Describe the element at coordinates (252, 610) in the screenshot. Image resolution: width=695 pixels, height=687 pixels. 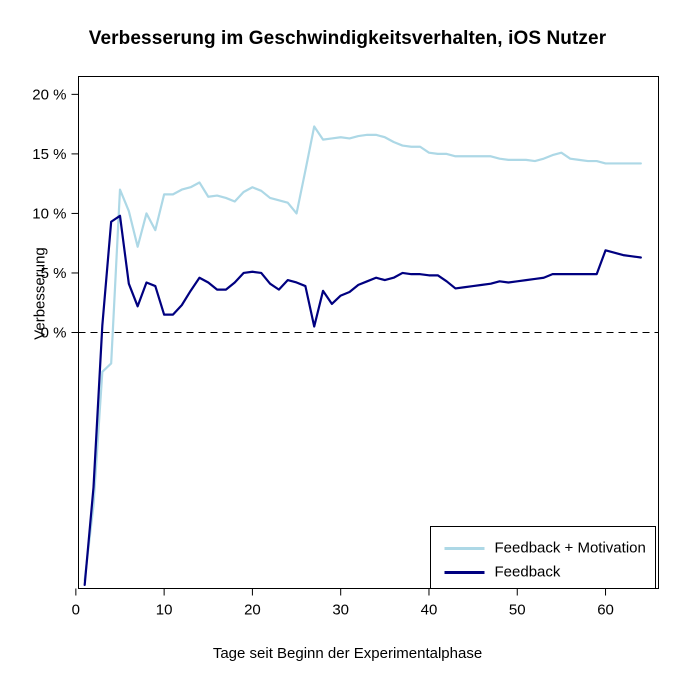
I see `x-tick-label: 20` at that location.